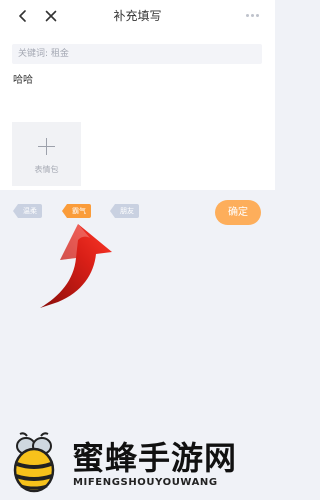 This screenshot has width=320, height=500. What do you see at coordinates (27, 211) in the screenshot?
I see `tag-gentle: 温柔` at bounding box center [27, 211].